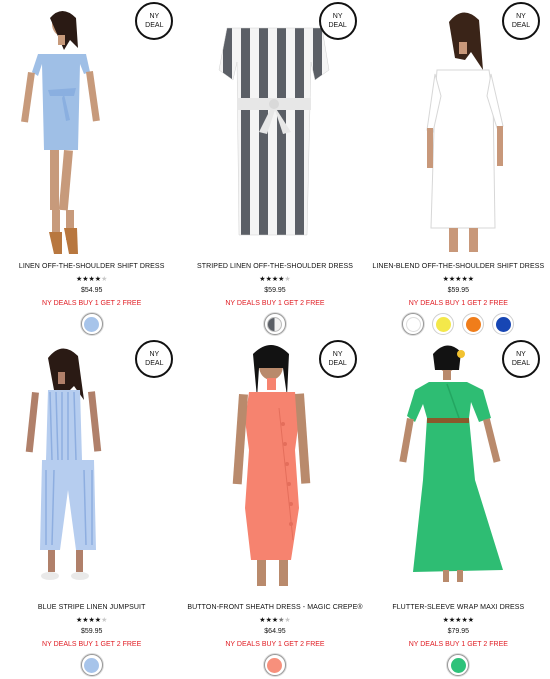  Describe the element at coordinates (91, 290) in the screenshot. I see `product-price: $54.95` at that location.